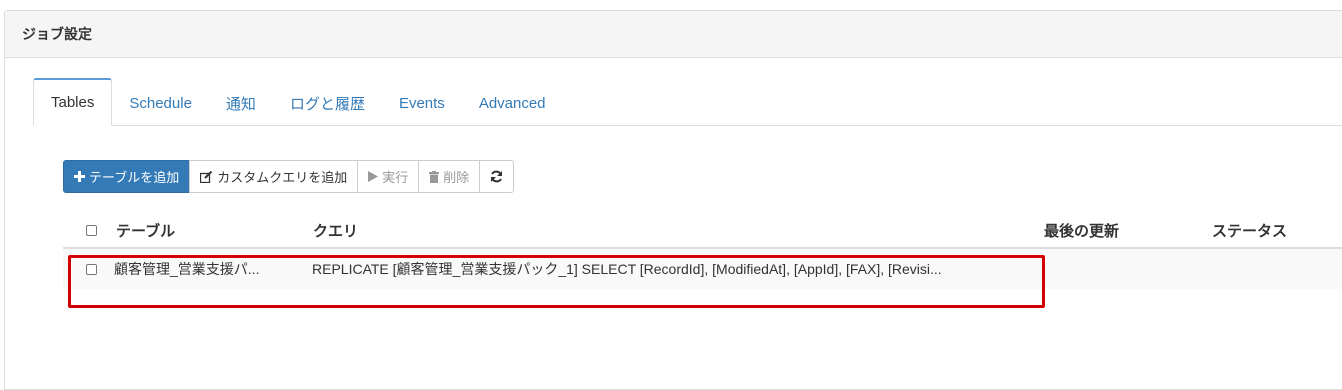 This screenshot has width=1342, height=390. What do you see at coordinates (73, 102) in the screenshot?
I see `tab-tables: Tables` at bounding box center [73, 102].